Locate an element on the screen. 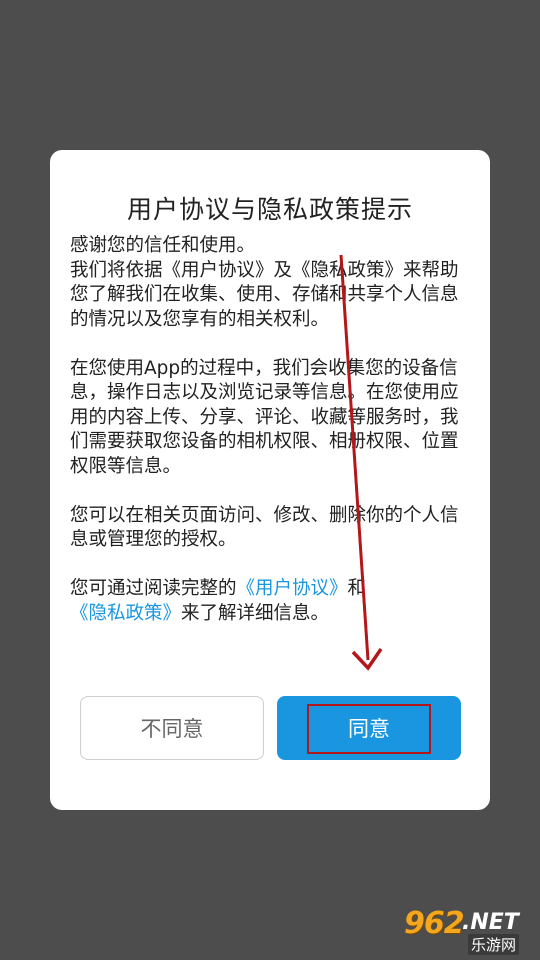 The height and width of the screenshot is (960, 540). privacy-policy-link: 《隐私政策》 is located at coordinates (125, 613).